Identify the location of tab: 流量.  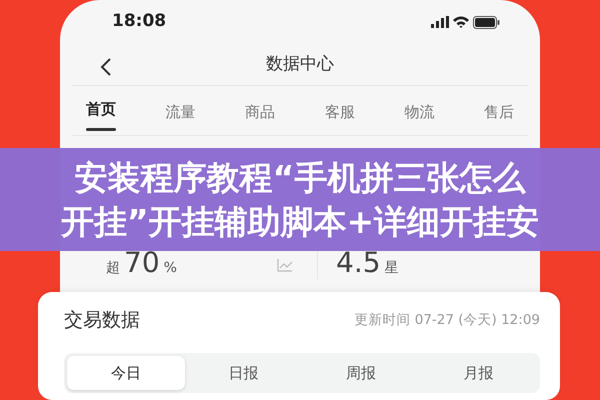
(181, 110).